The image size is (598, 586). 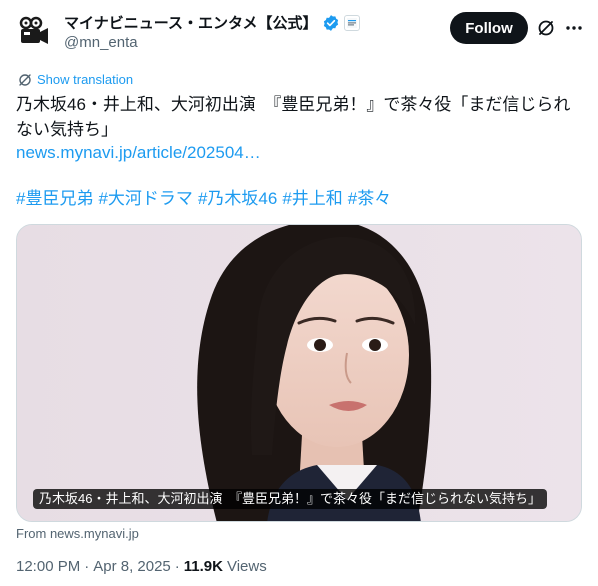 I want to click on tweet-meta: 12:00 PM · Apr 8, 2025 · 11.9K Views, so click(x=141, y=566).